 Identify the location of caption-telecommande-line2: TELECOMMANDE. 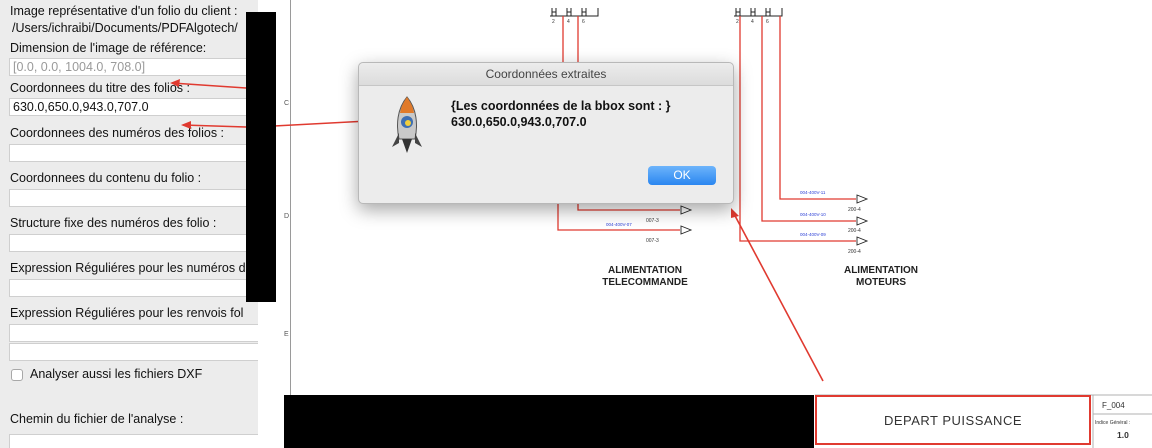
(645, 282).